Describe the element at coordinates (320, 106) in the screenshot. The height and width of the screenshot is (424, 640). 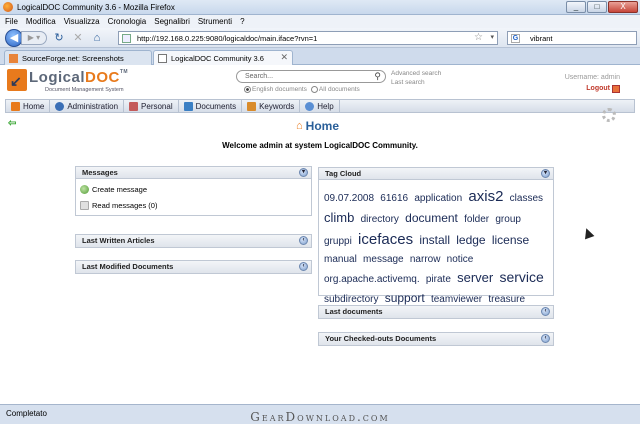
I see `menu-help: Help` at that location.